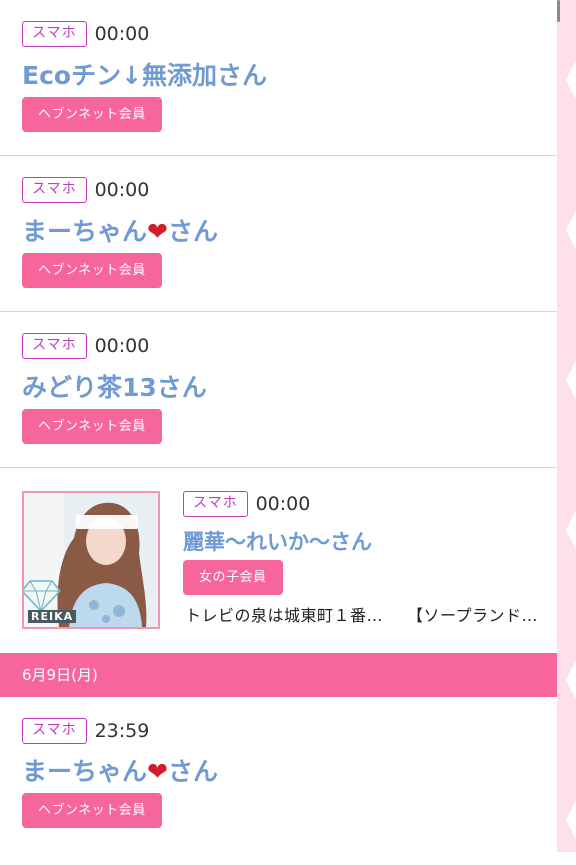 The width and height of the screenshot is (576, 865). Describe the element at coordinates (122, 731) in the screenshot. I see `visit-time: 23:59` at that location.